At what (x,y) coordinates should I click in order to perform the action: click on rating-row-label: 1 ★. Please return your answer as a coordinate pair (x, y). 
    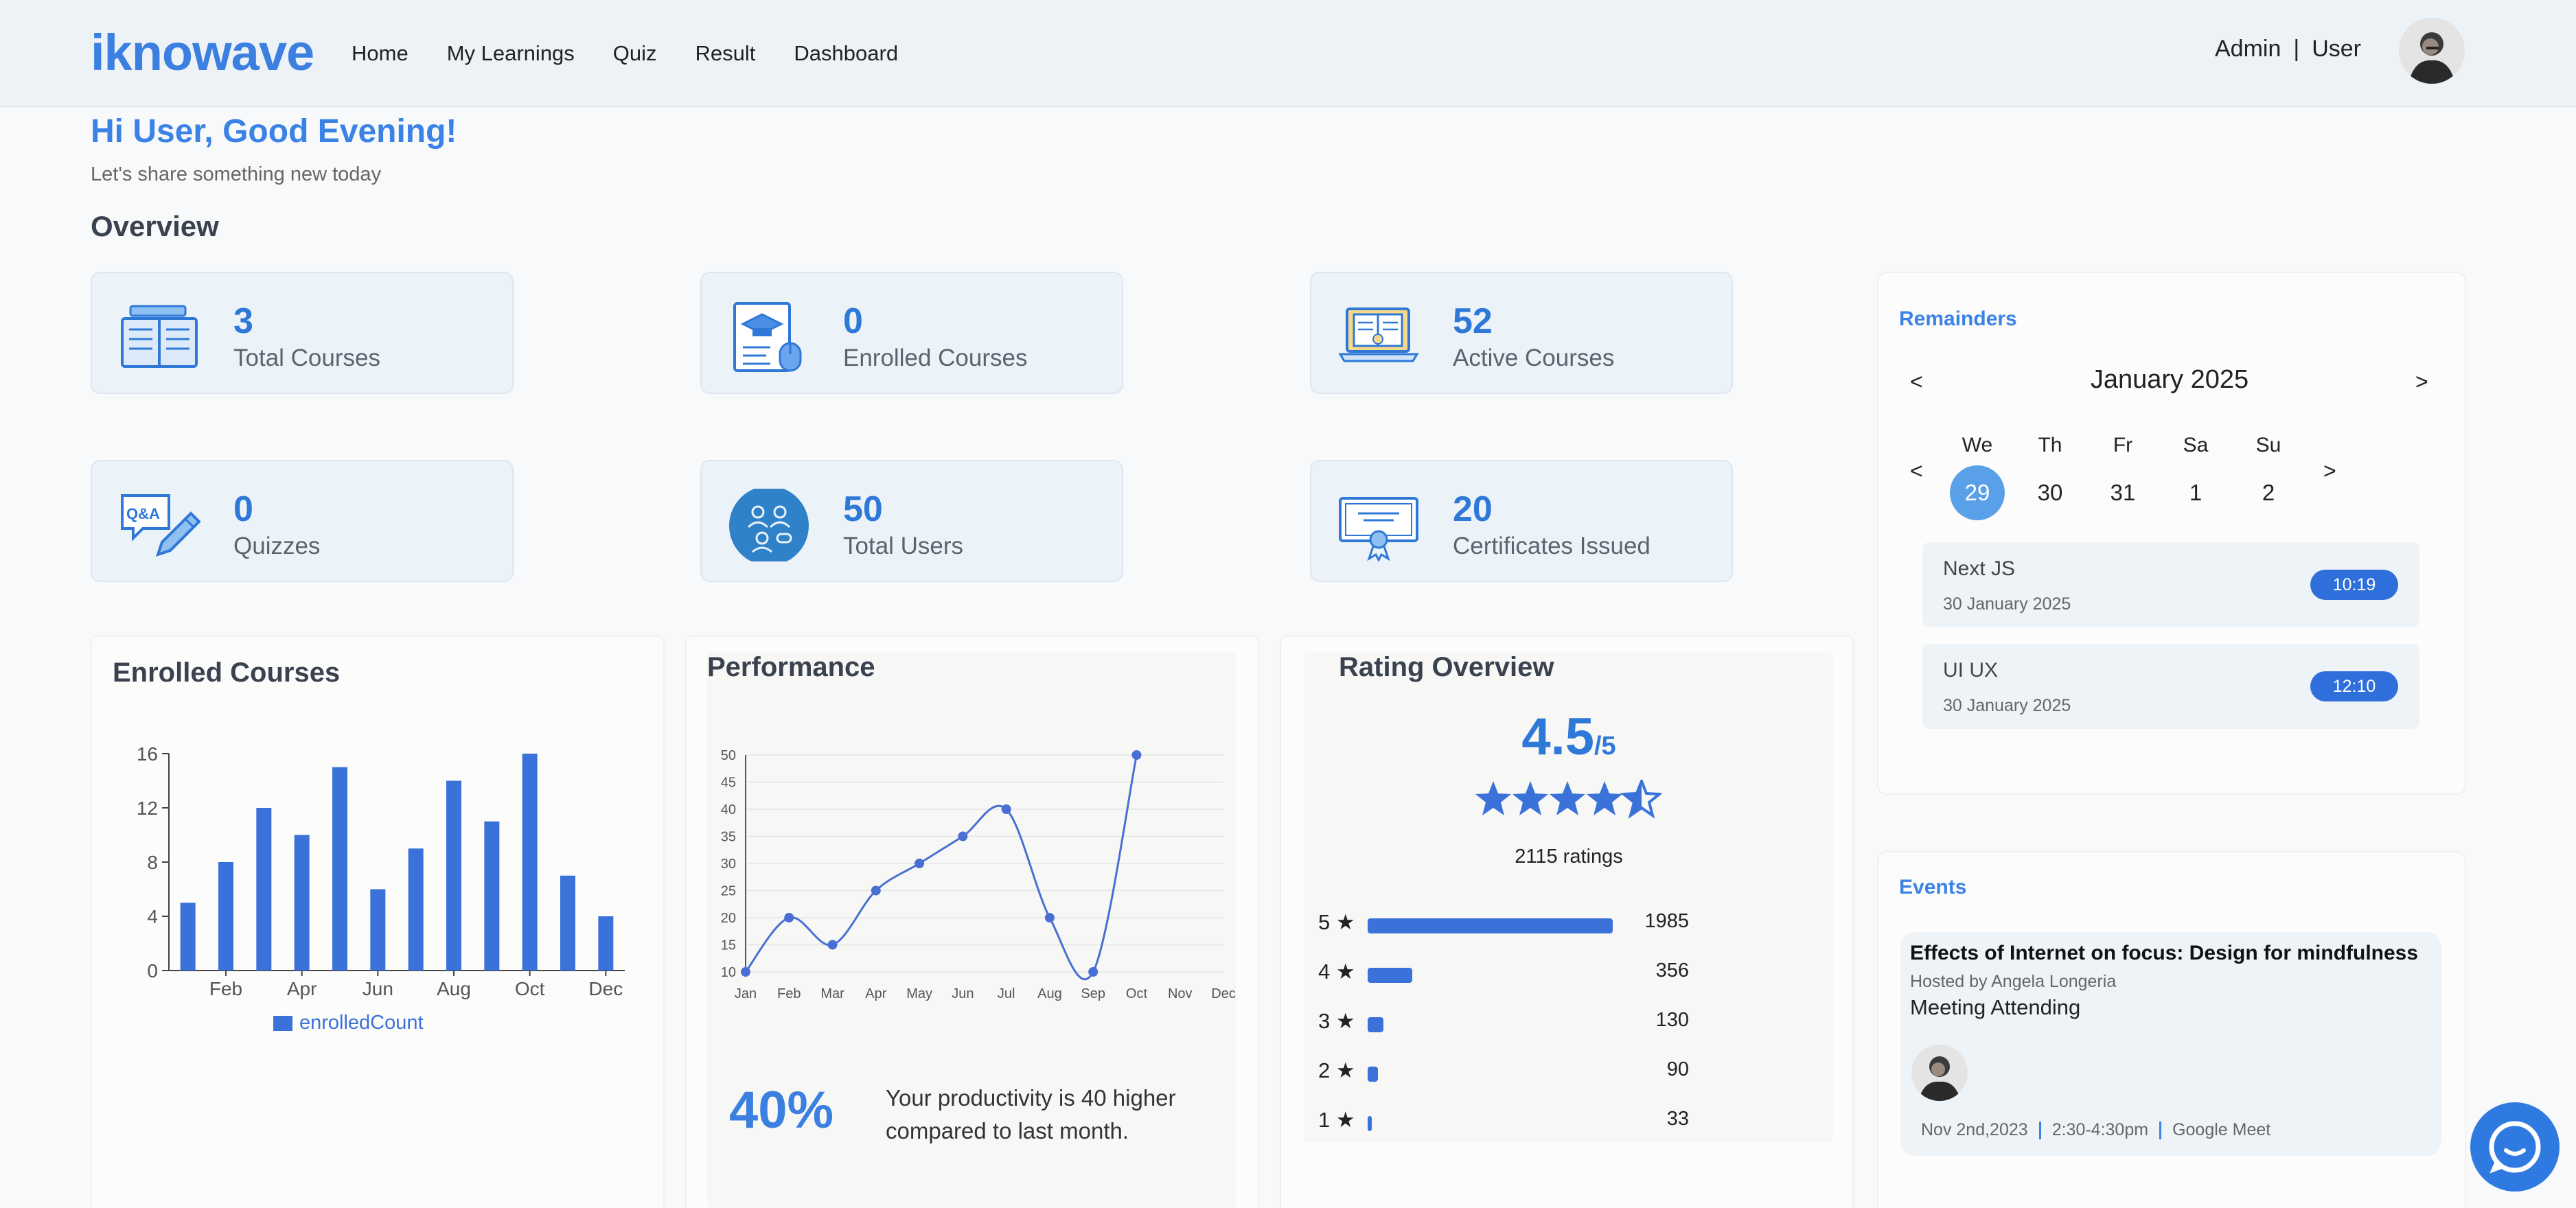
    Looking at the image, I should click on (1336, 1120).